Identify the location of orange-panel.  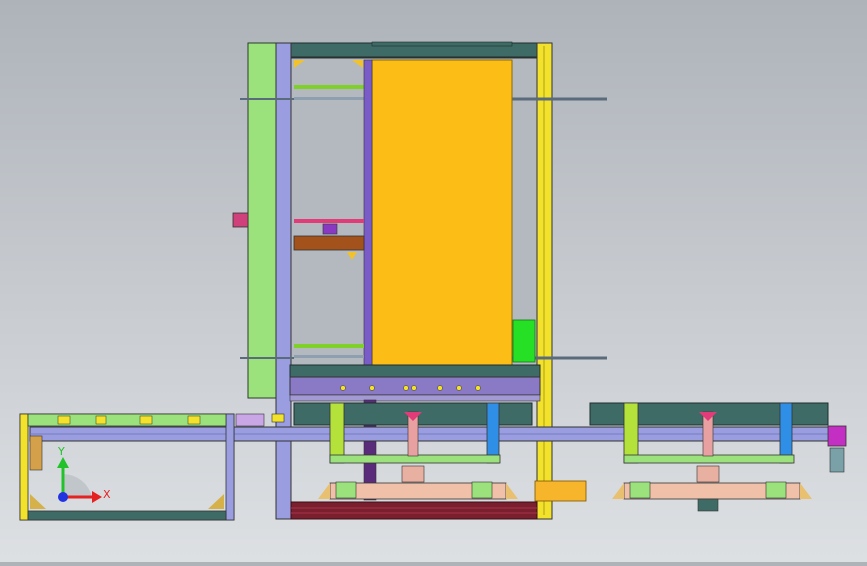
(442, 213).